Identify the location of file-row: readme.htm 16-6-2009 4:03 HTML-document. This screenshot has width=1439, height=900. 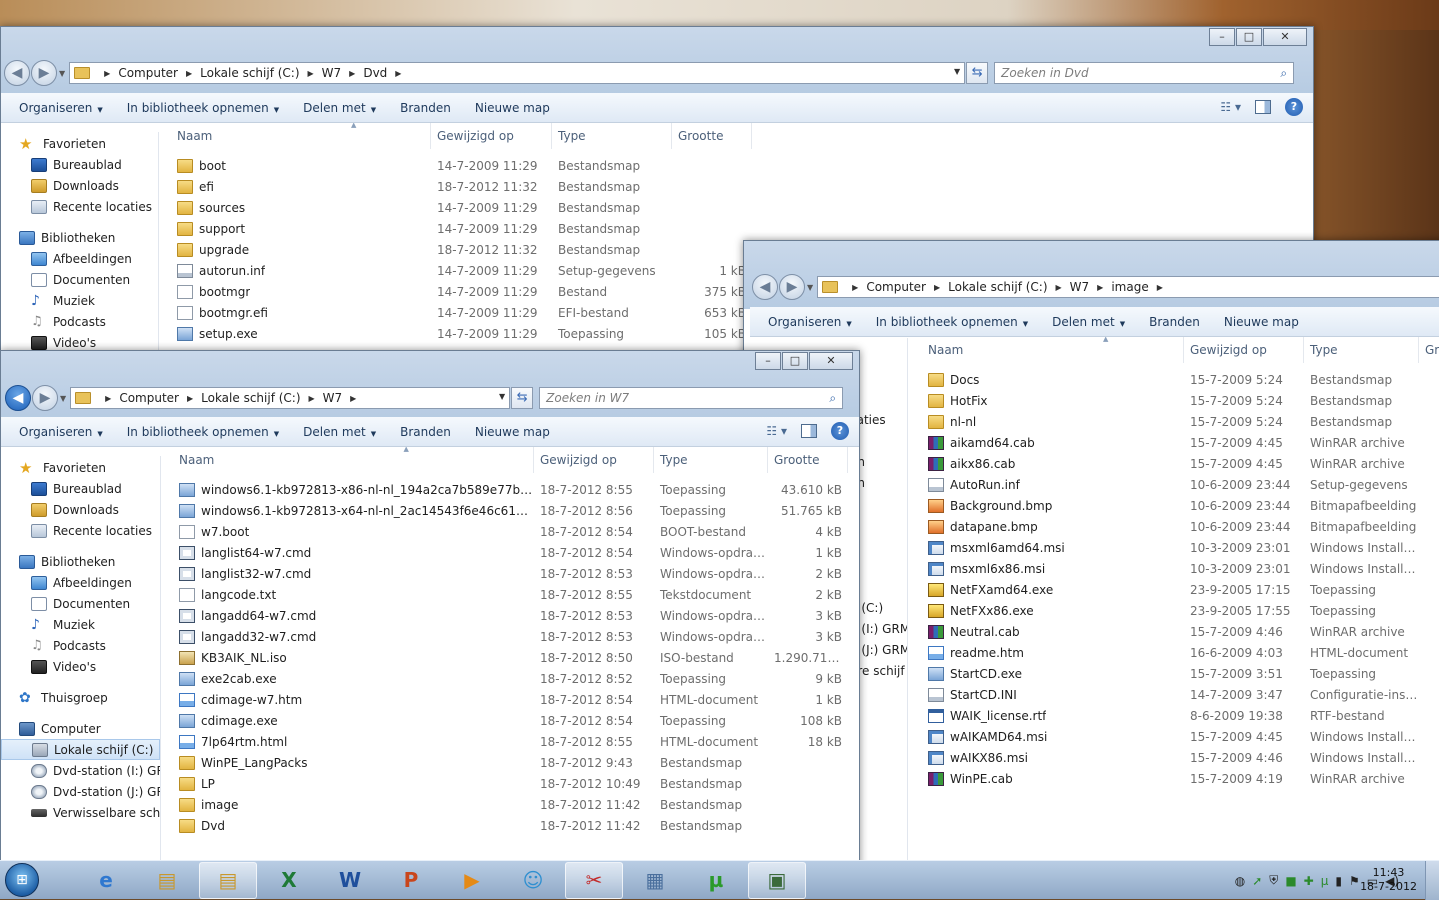
(1180, 652).